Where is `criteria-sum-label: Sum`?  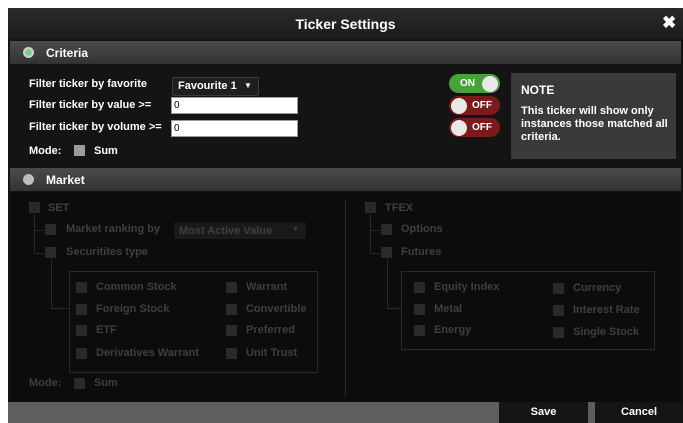
criteria-sum-label: Sum is located at coordinates (106, 151).